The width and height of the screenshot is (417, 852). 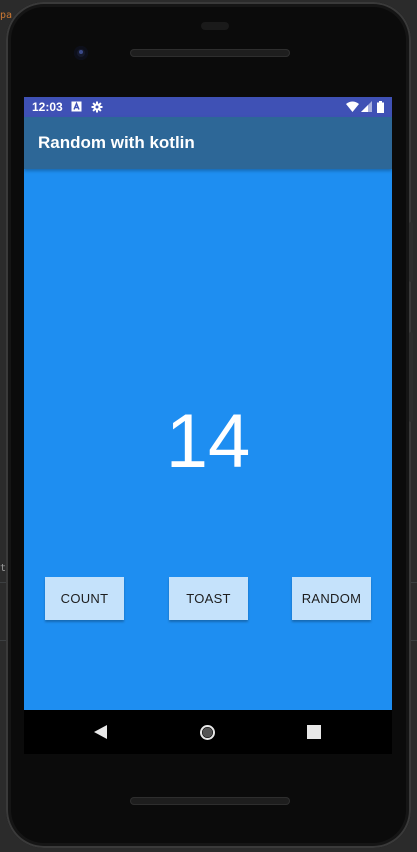 I want to click on top-speaker-grille, so click(x=210, y=53).